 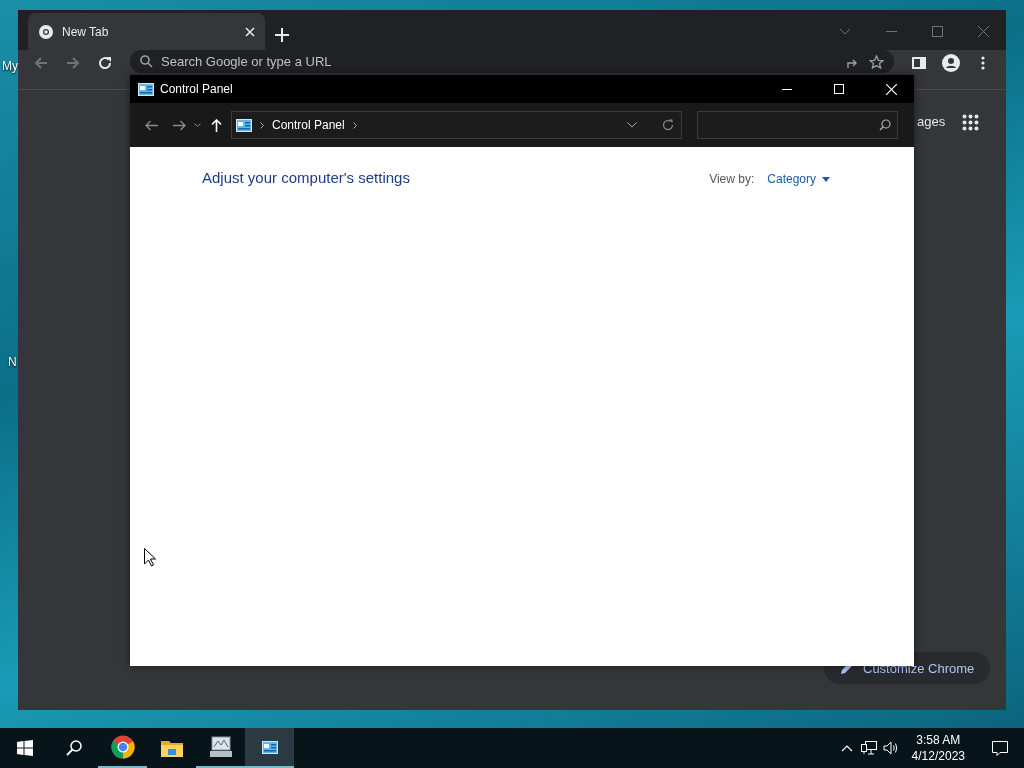 What do you see at coordinates (890, 748) in the screenshot?
I see `volume-icon` at bounding box center [890, 748].